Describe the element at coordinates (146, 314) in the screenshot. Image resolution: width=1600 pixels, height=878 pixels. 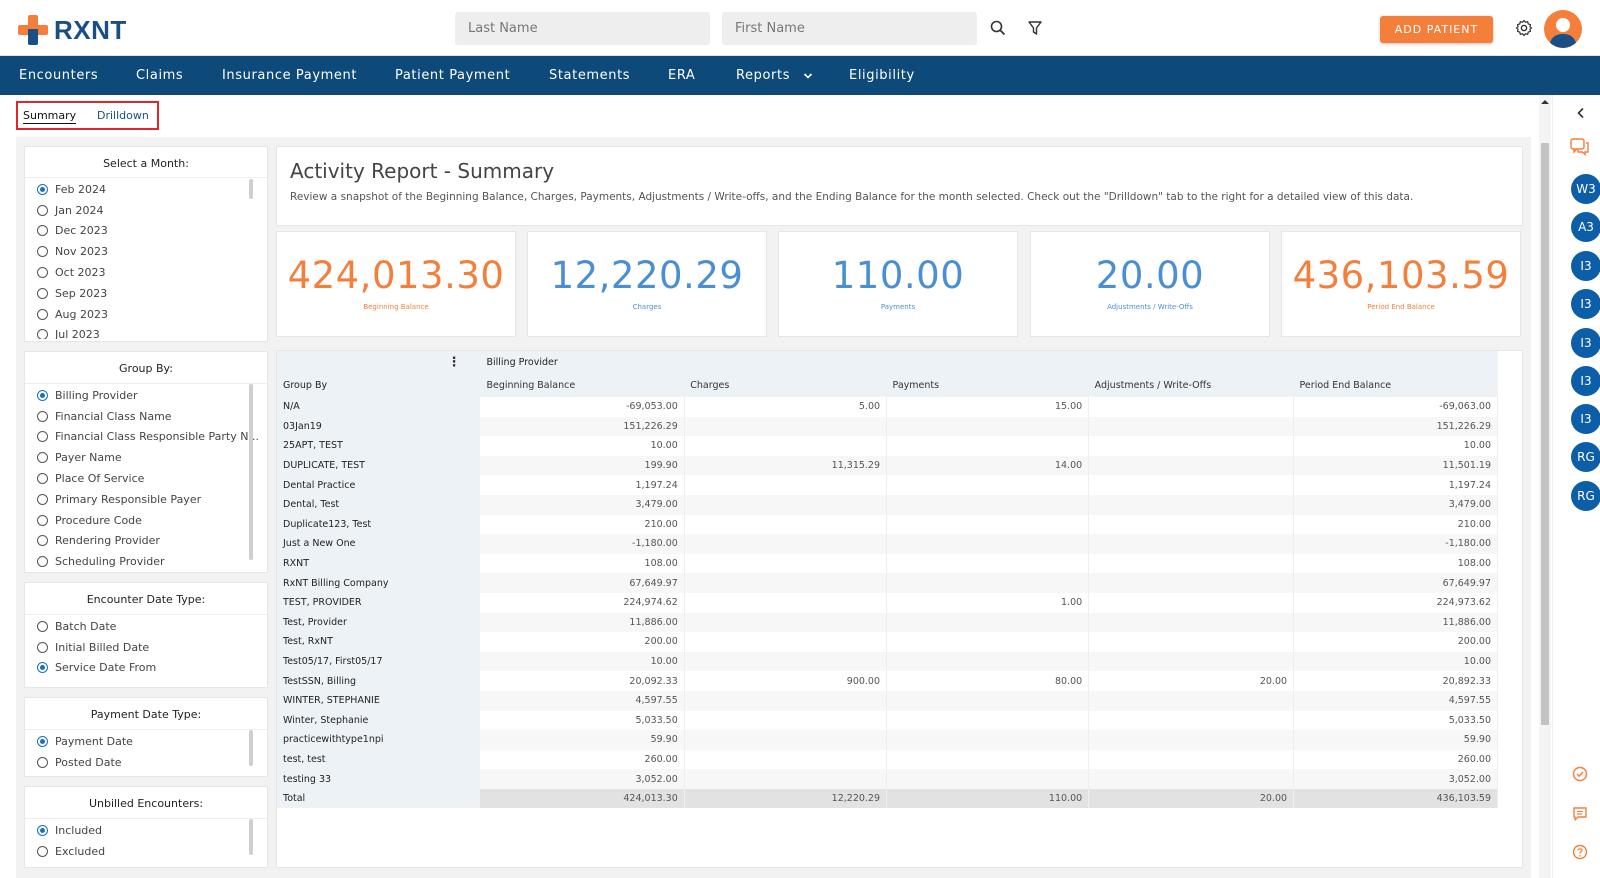
I see `month-option: Aug 2023` at that location.